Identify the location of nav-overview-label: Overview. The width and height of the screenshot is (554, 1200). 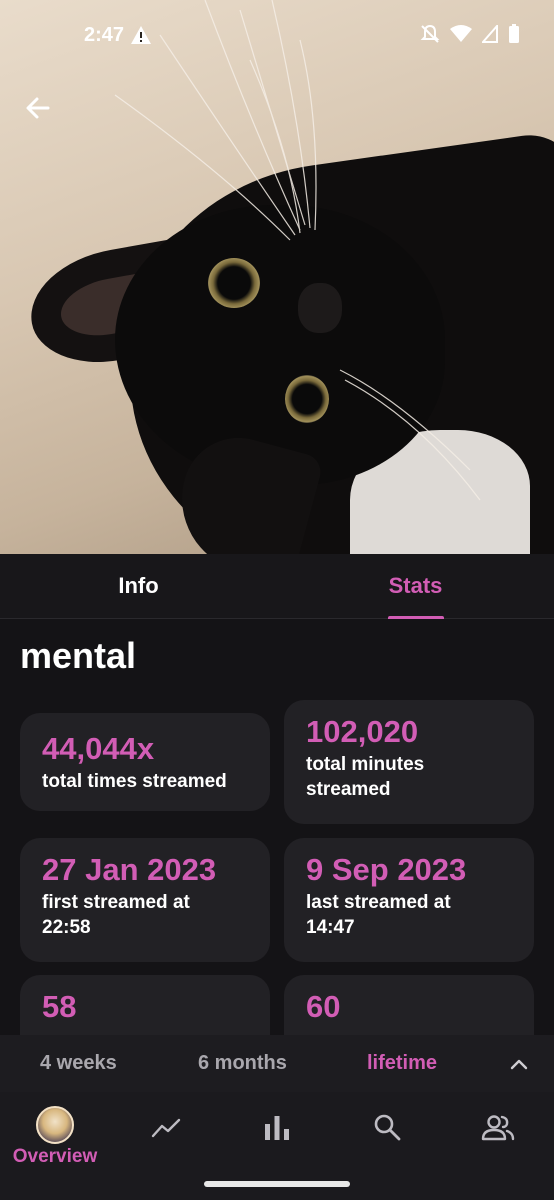
(55, 1156).